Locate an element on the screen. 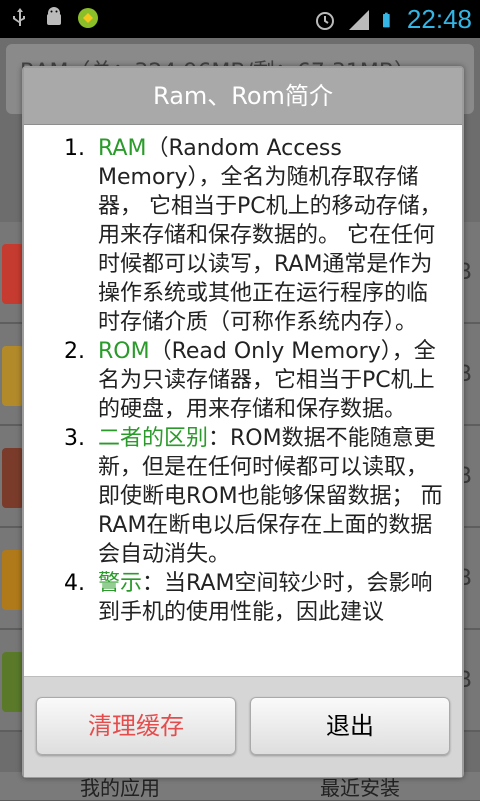 Image resolution: width=480 pixels, height=801 pixels. item-title: 二者的区别 is located at coordinates (153, 438).